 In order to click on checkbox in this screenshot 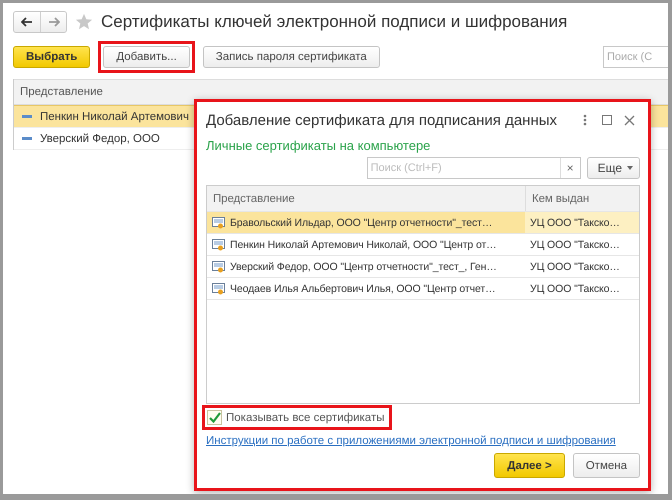, I will do `click(214, 417)`.